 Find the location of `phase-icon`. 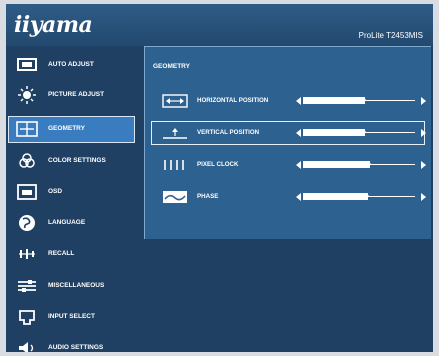

phase-icon is located at coordinates (175, 197).